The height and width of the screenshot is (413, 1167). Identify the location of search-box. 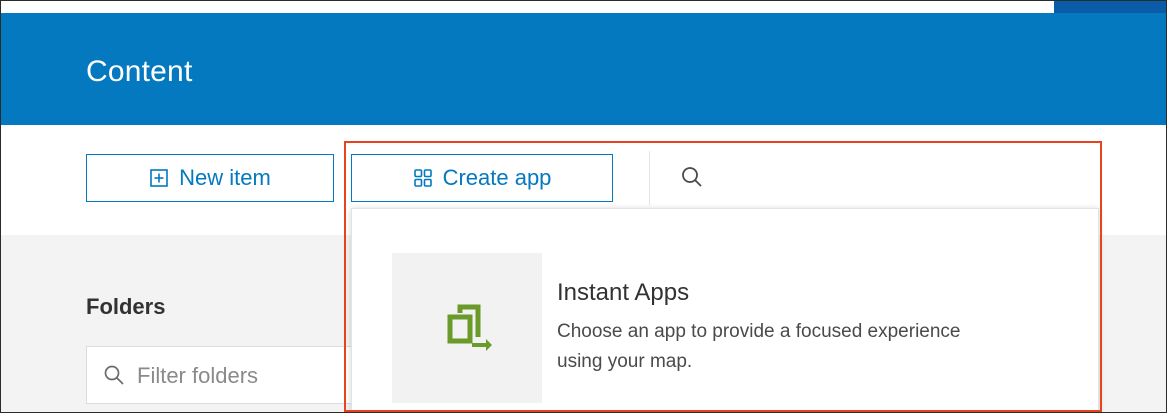
(859, 178).